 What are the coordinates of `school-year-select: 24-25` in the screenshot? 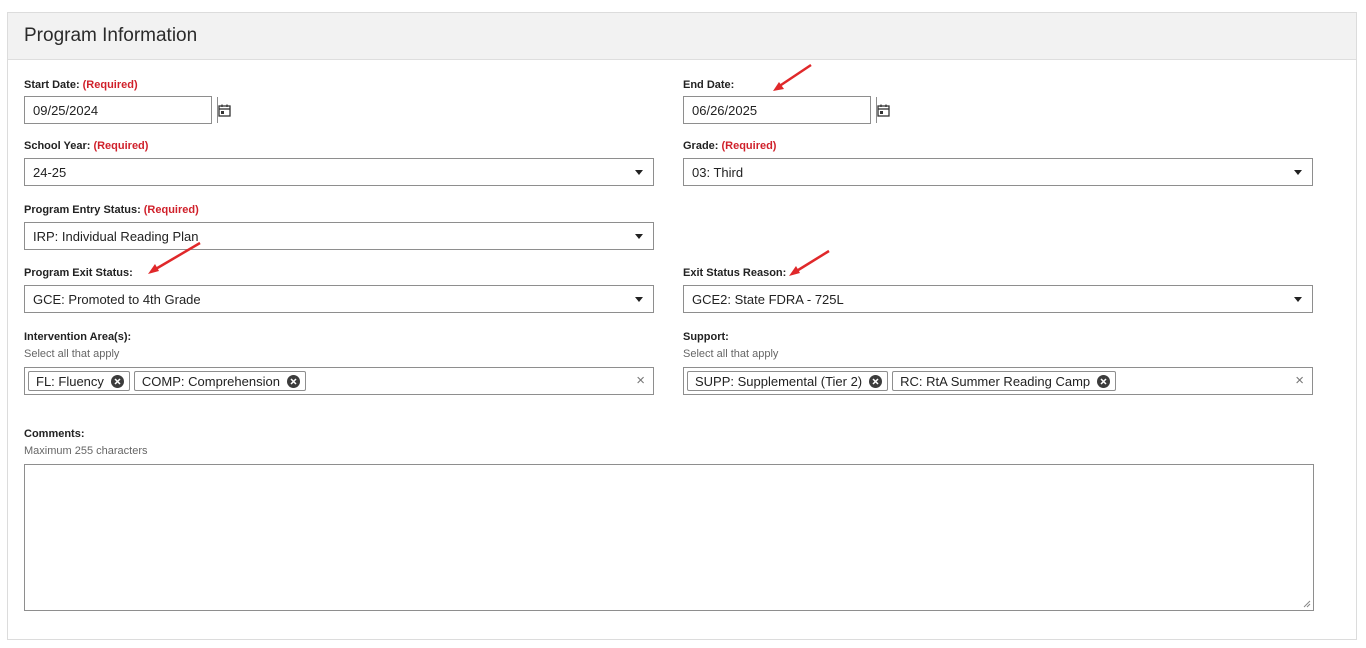 It's located at (339, 172).